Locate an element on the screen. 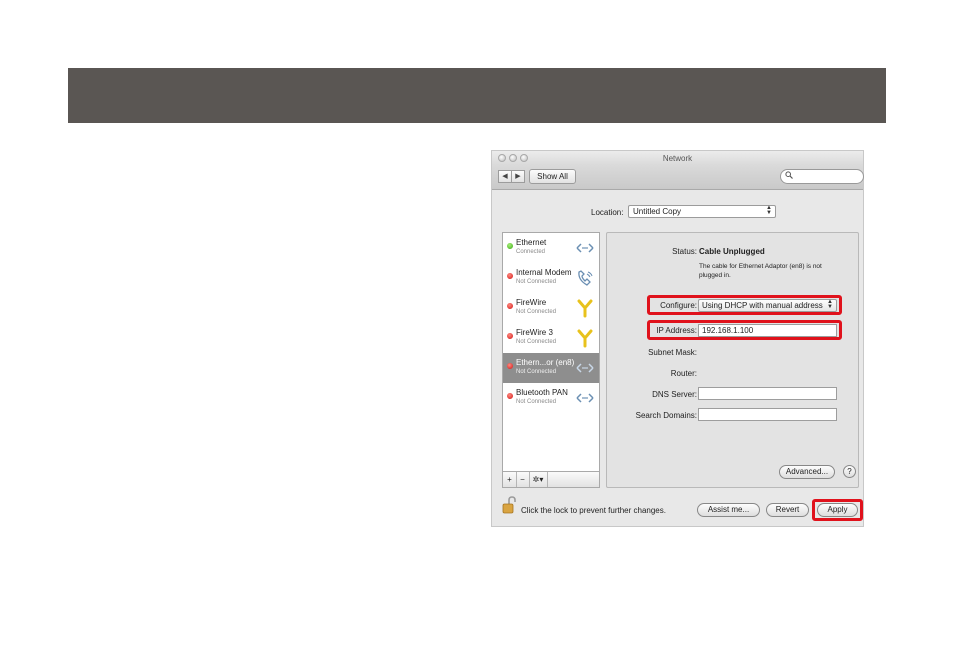 Image resolution: width=954 pixels, height=664 pixels. subnet-mask-label: Subnet Mask: is located at coordinates (672, 352).